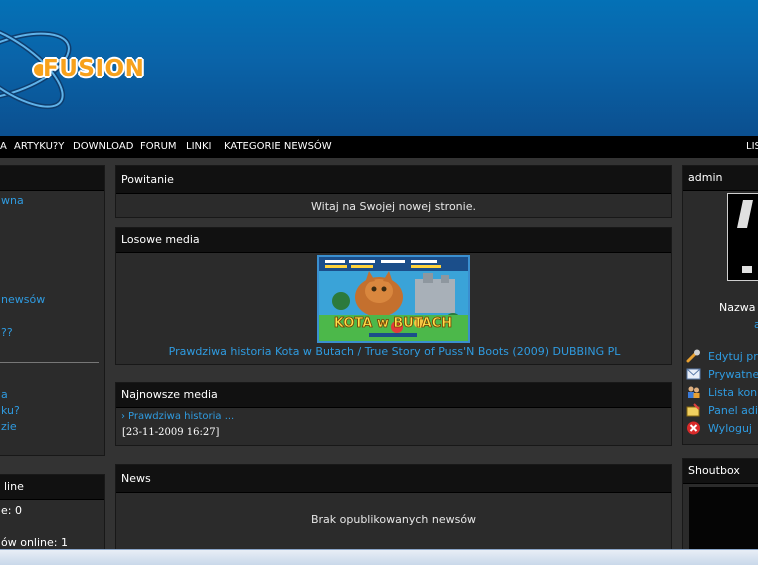 Image resolution: width=758 pixels, height=565 pixels. I want to click on nav-item-forum: FORUM, so click(158, 147).